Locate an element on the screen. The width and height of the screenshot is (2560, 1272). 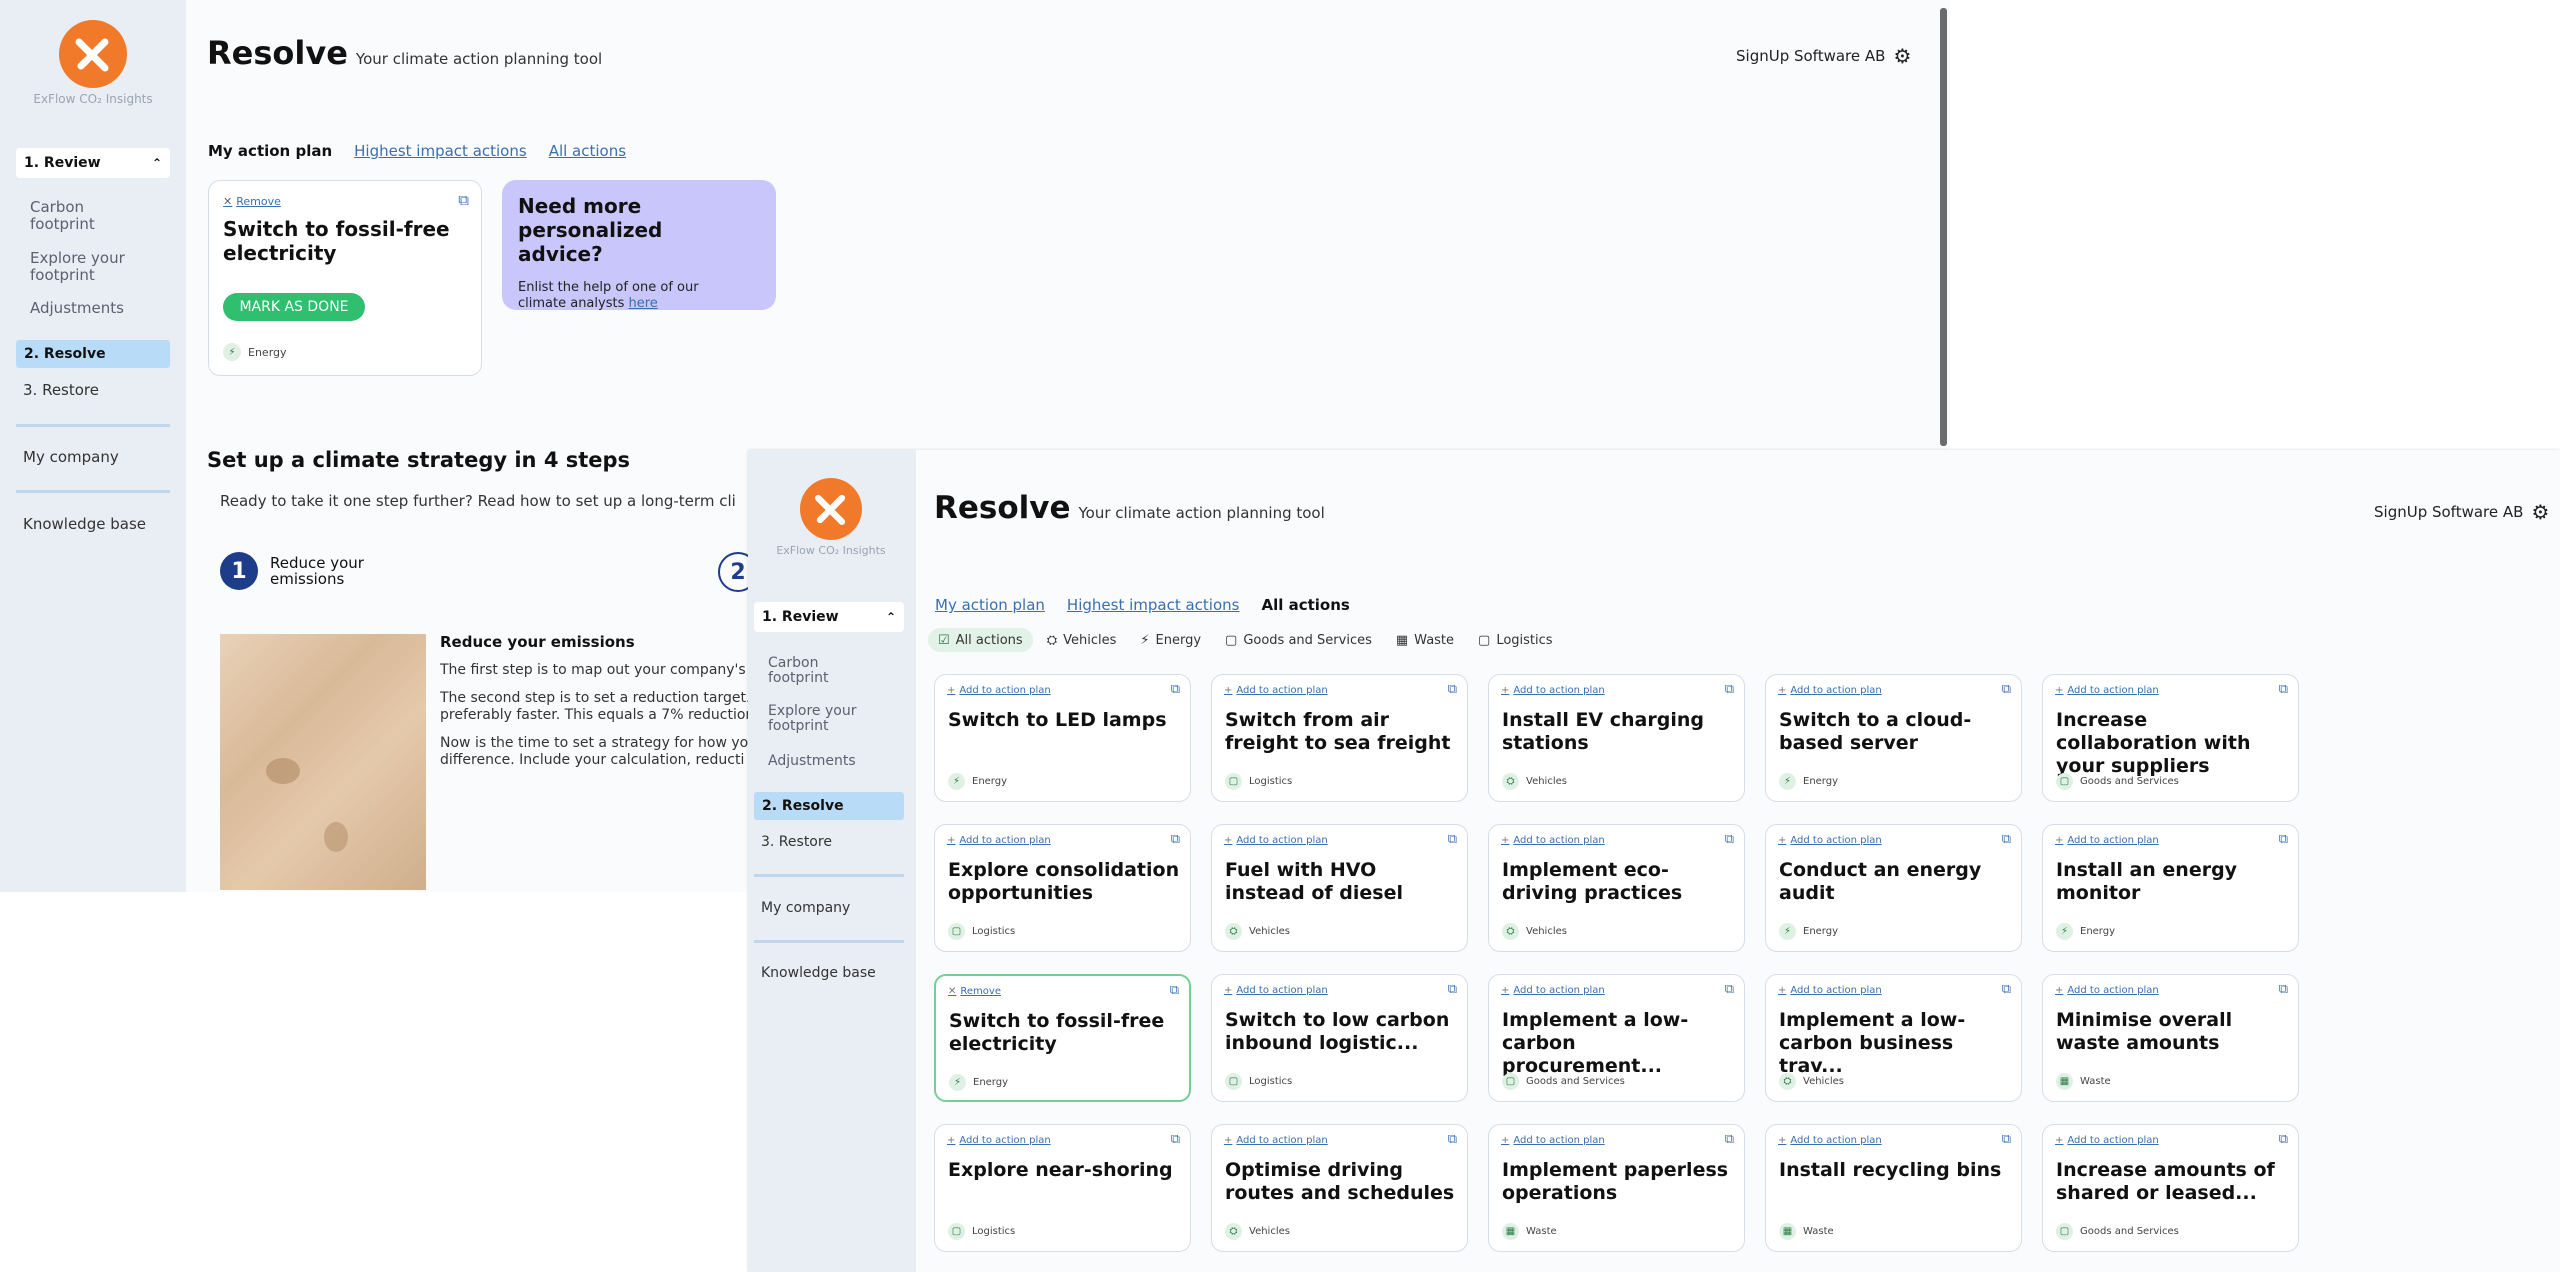
mark-as-done-button: MARK AS DONE is located at coordinates (294, 307).